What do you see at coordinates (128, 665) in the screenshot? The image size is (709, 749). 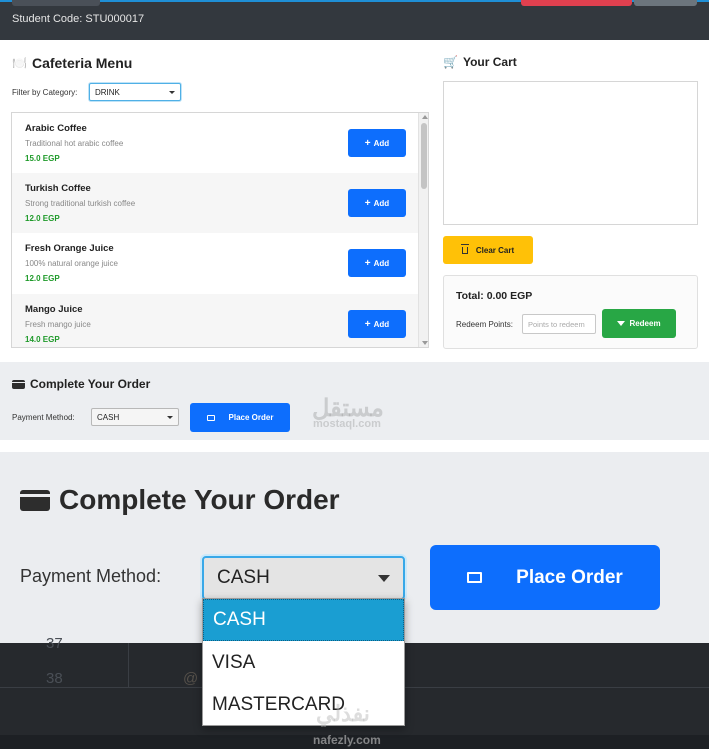 I see `divider` at bounding box center [128, 665].